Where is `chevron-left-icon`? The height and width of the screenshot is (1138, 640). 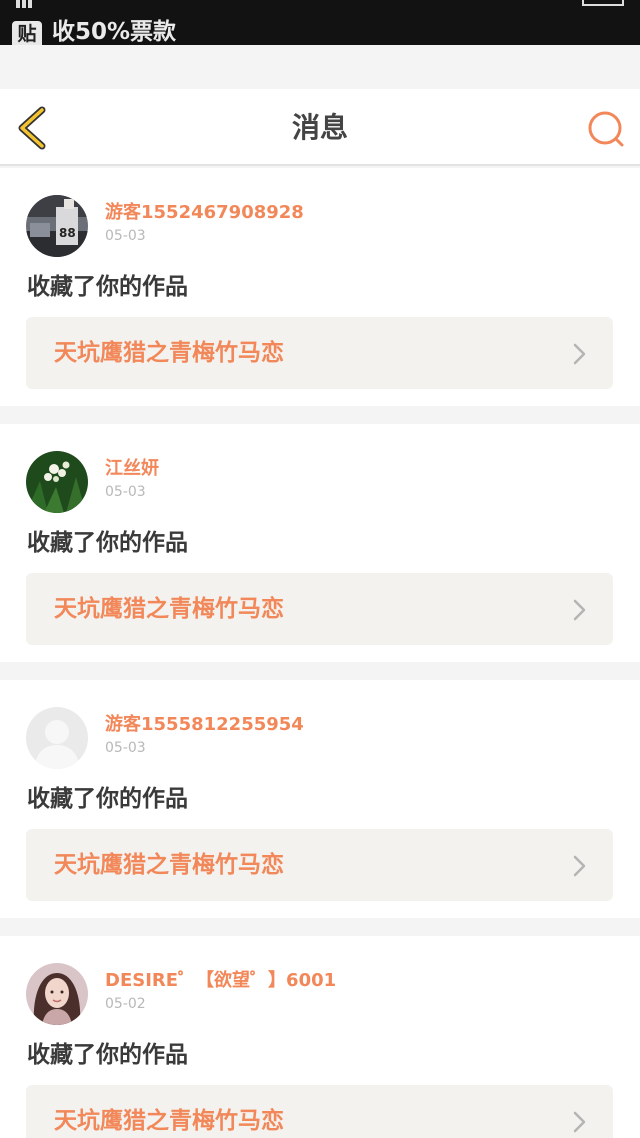
chevron-left-icon is located at coordinates (32, 128).